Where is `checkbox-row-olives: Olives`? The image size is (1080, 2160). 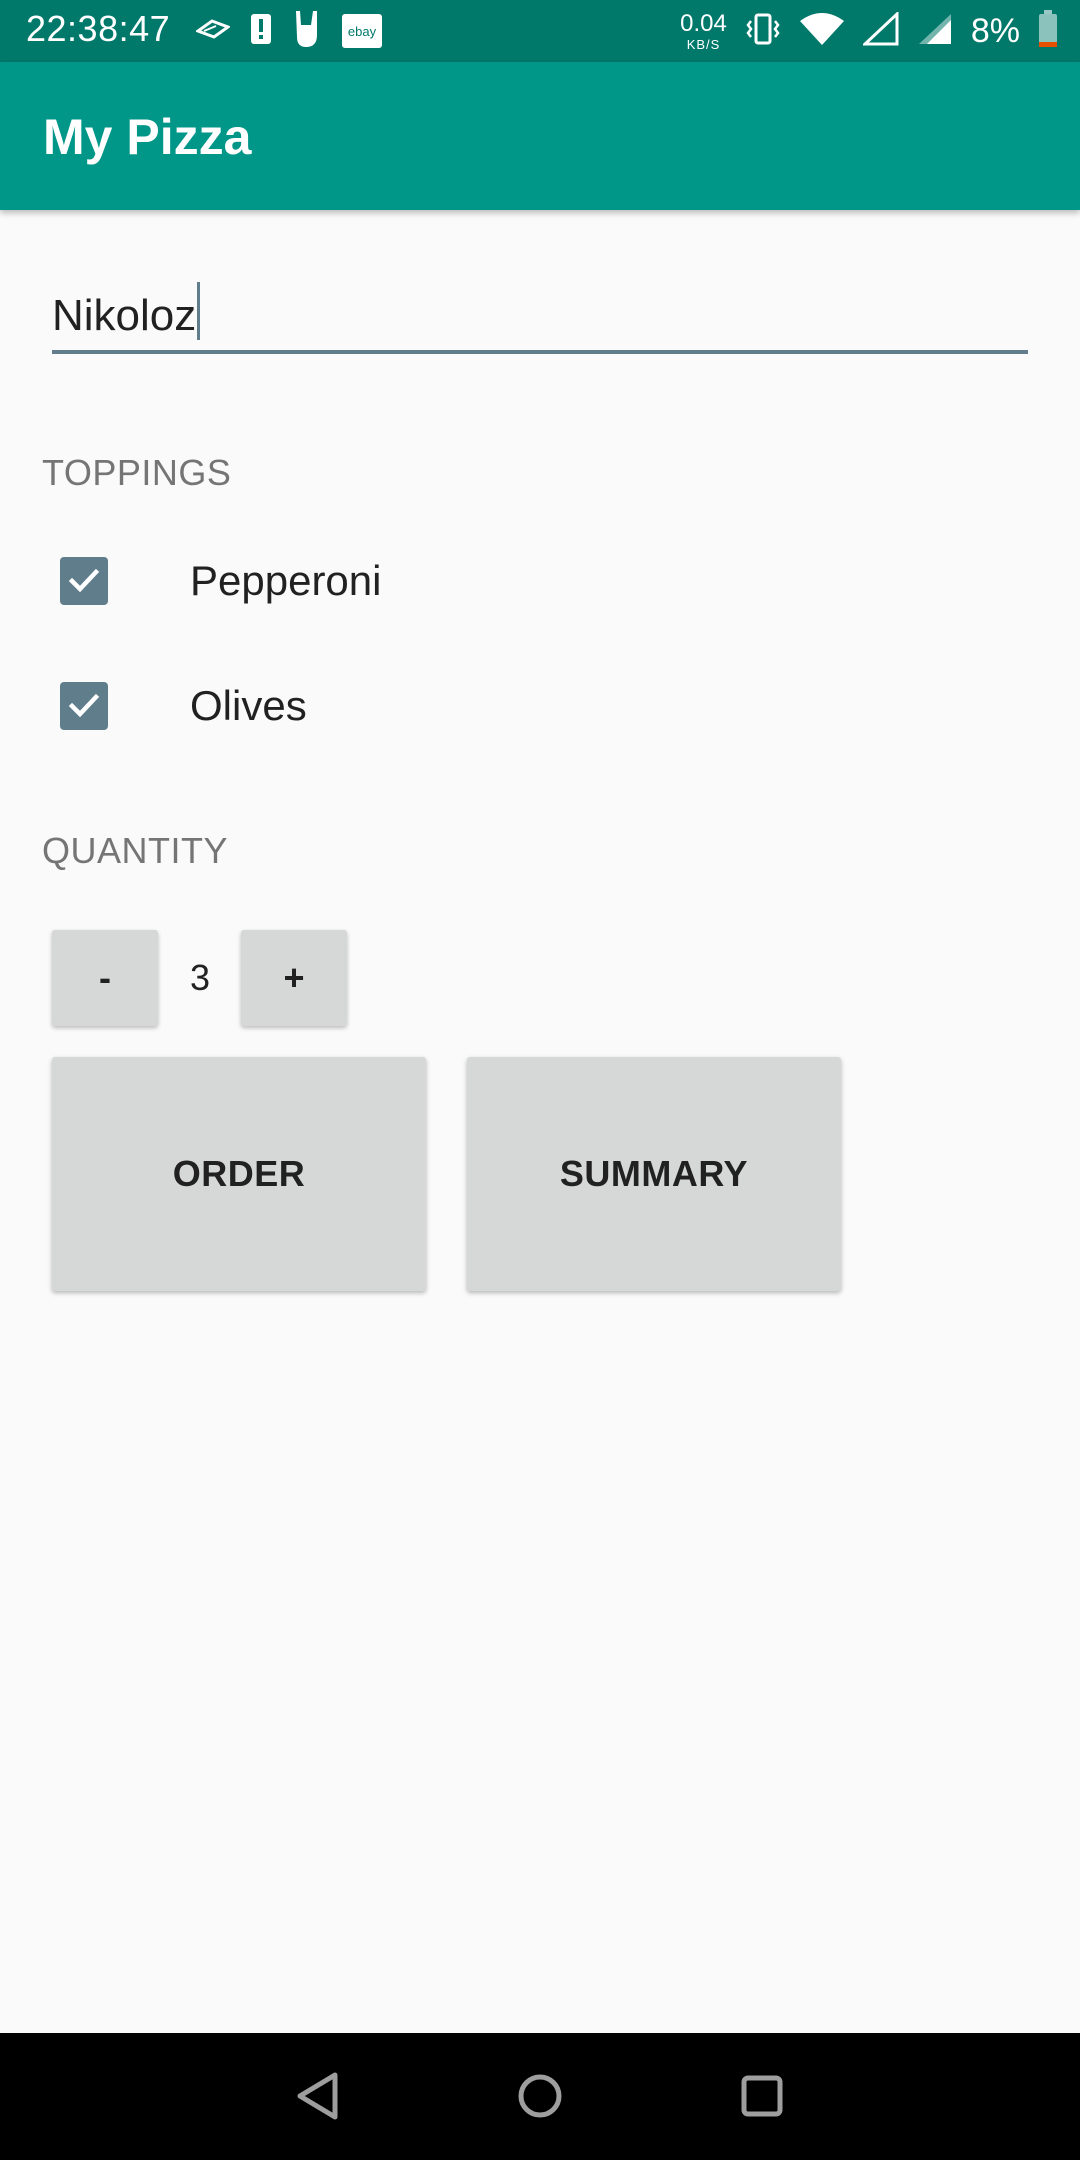 checkbox-row-olives: Olives is located at coordinates (342, 706).